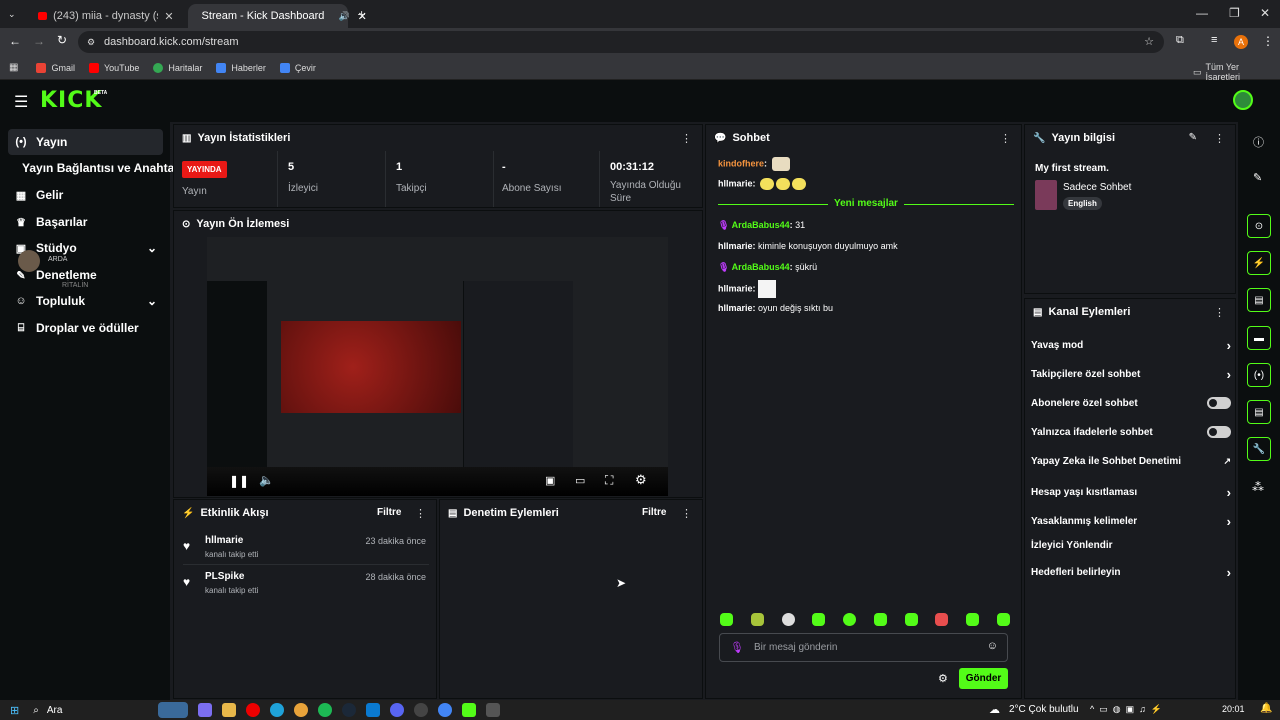 The image size is (1280, 720). I want to click on taskbar-search: ⌕ Ara, so click(47, 710).